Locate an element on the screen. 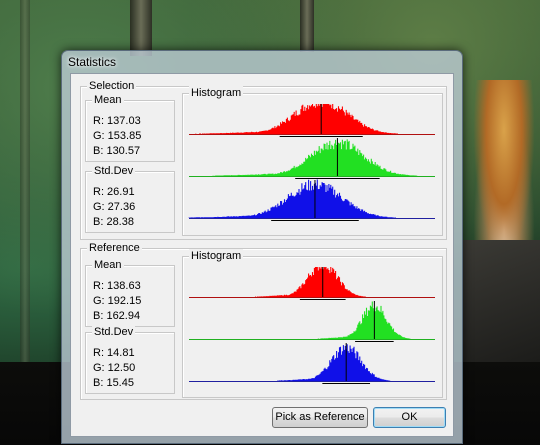 The width and height of the screenshot is (540, 445). selection-label: Selection is located at coordinates (112, 86).